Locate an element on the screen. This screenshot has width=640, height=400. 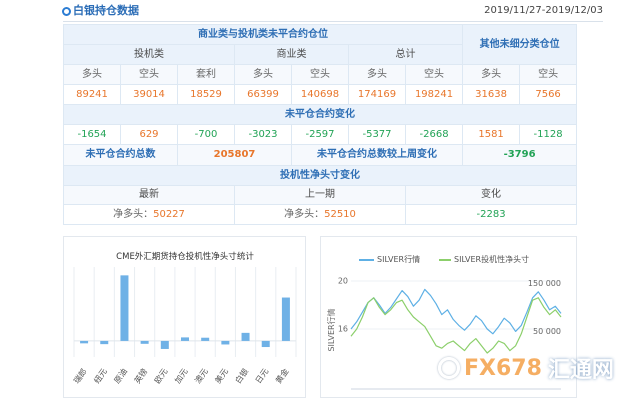
change-value: -1128 is located at coordinates (548, 134).